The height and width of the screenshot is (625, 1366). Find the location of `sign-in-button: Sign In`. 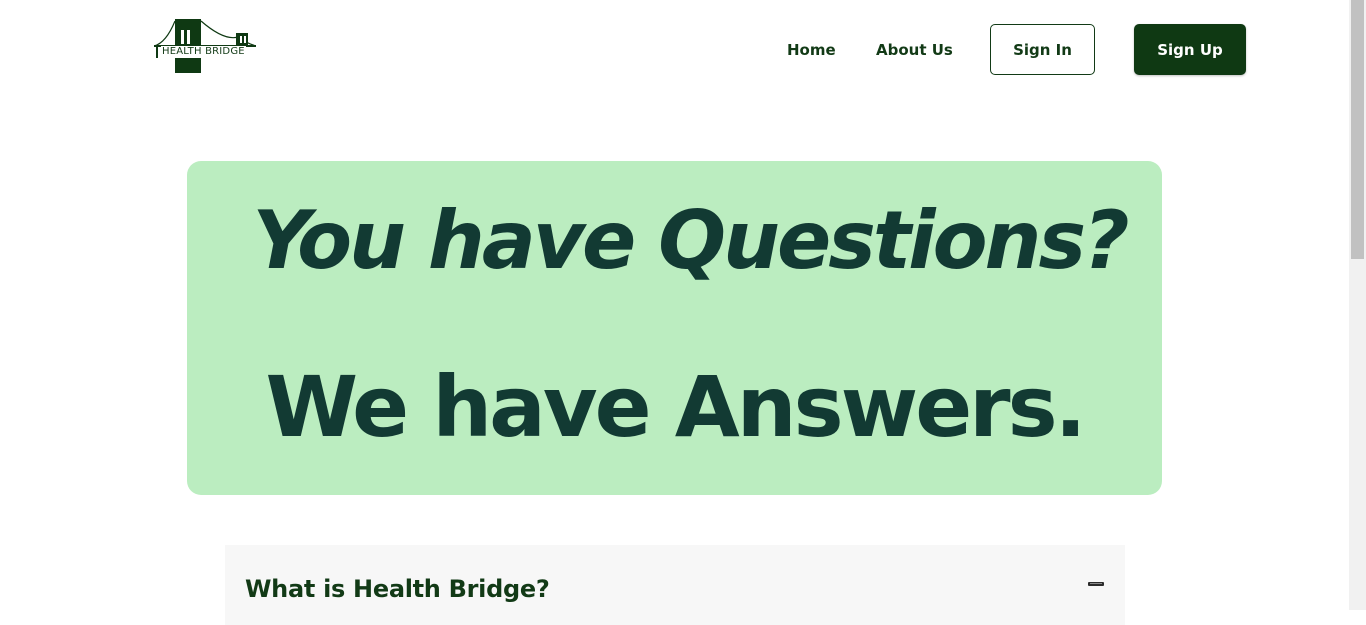

sign-in-button: Sign In is located at coordinates (1042, 49).